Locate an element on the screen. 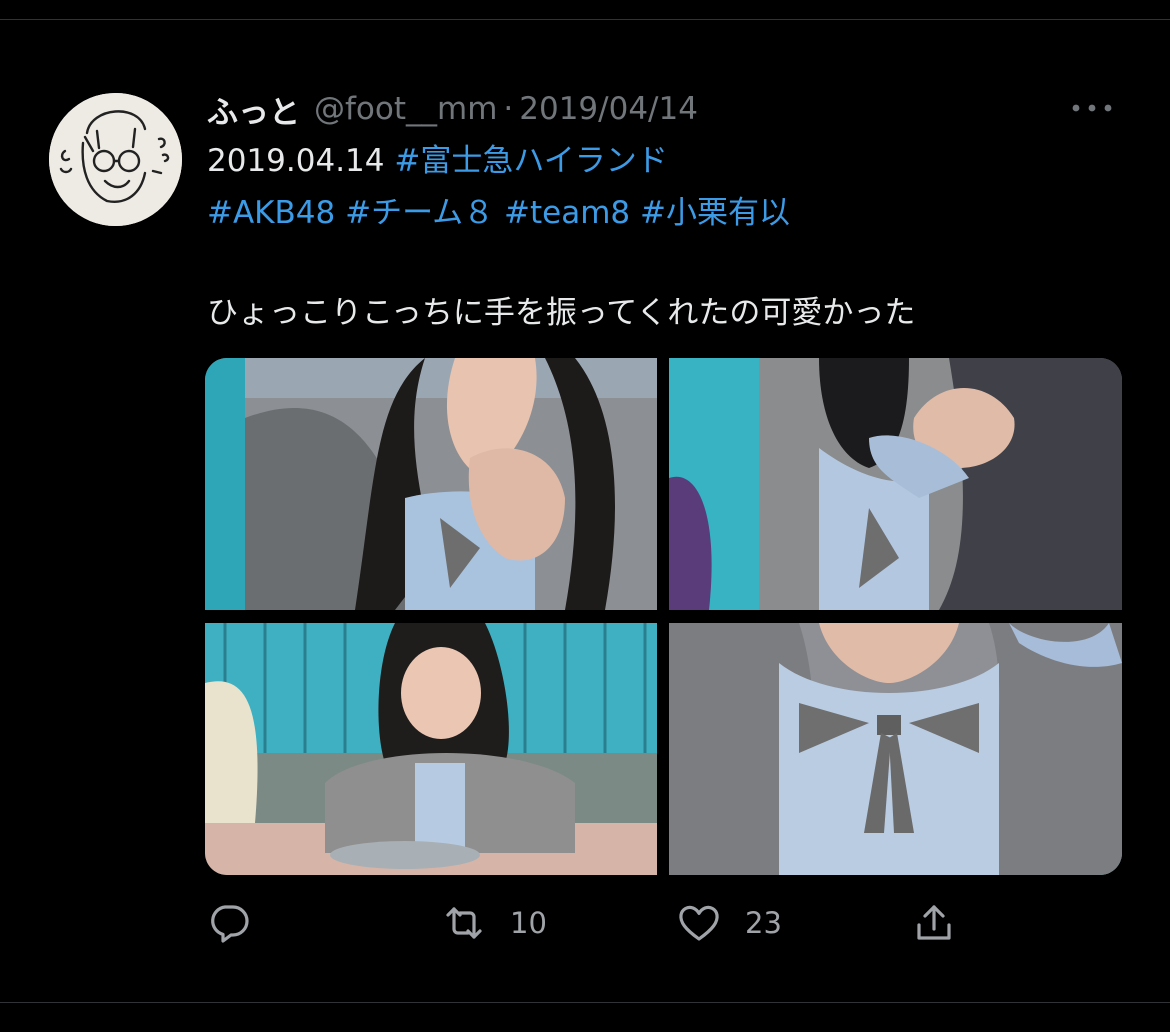  hashtag-link: #AKB48 is located at coordinates (271, 213).